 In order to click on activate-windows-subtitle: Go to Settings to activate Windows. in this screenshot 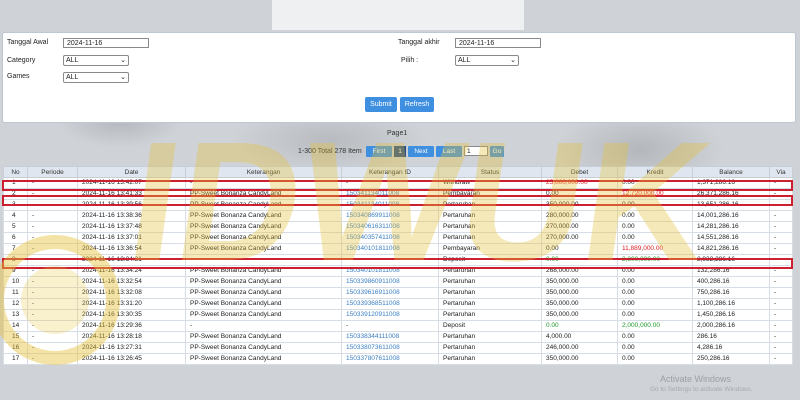, I will do `click(701, 389)`.